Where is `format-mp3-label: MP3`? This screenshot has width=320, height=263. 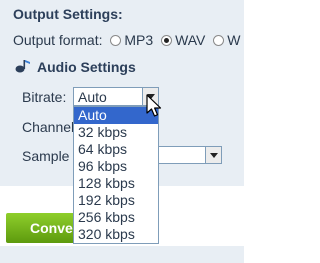
format-mp3-label: MP3 is located at coordinates (138, 40).